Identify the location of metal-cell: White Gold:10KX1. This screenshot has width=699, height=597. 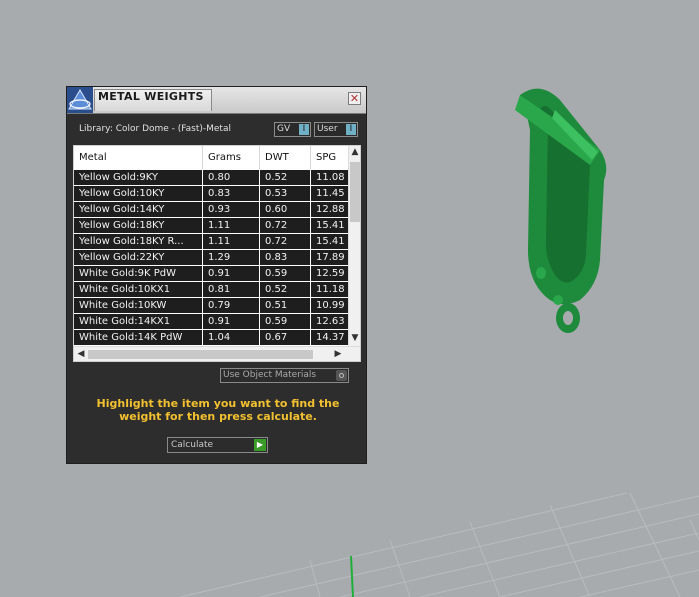
(138, 289).